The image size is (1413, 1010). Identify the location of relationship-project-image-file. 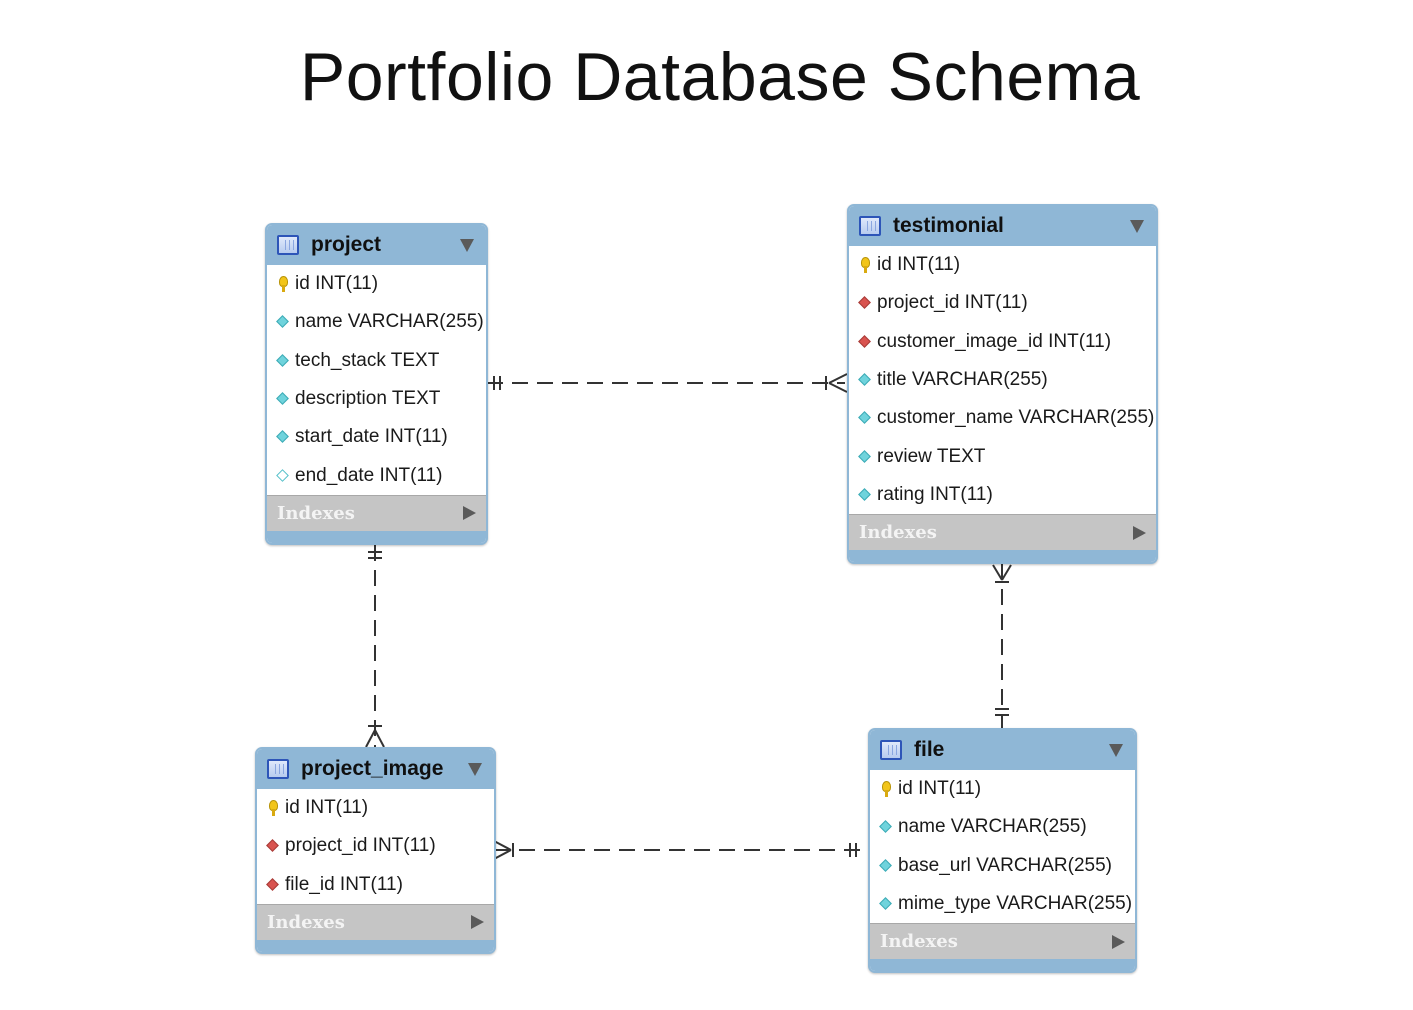
(680, 850).